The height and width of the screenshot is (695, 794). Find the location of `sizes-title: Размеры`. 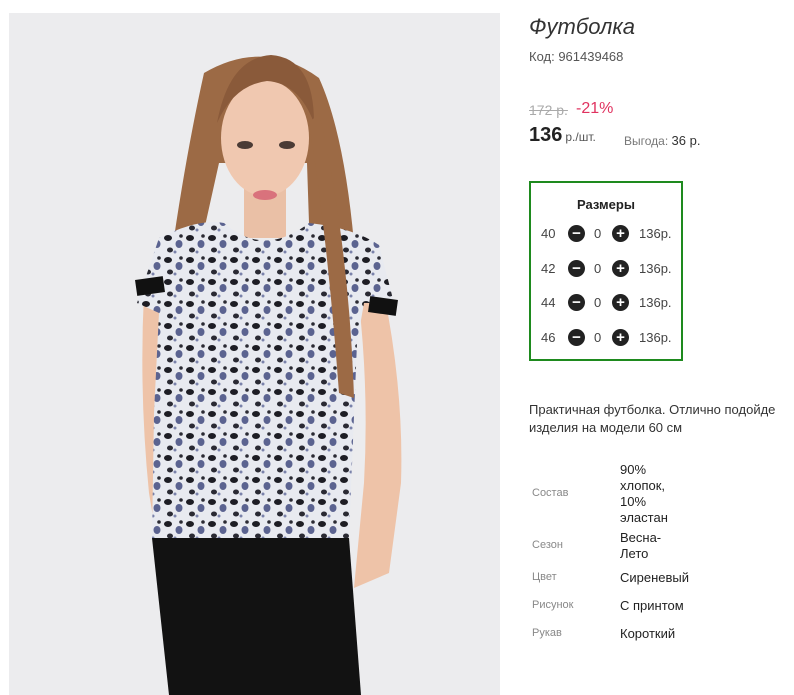

sizes-title: Размеры is located at coordinates (606, 204).